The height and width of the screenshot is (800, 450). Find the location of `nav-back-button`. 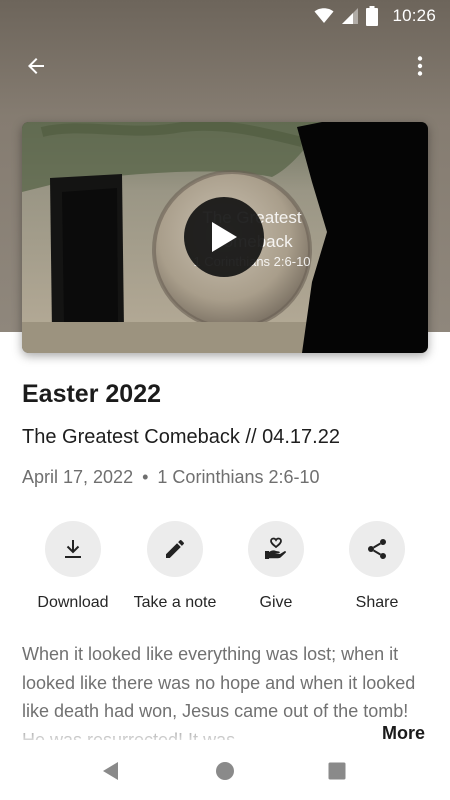

nav-back-button is located at coordinates (111, 771).